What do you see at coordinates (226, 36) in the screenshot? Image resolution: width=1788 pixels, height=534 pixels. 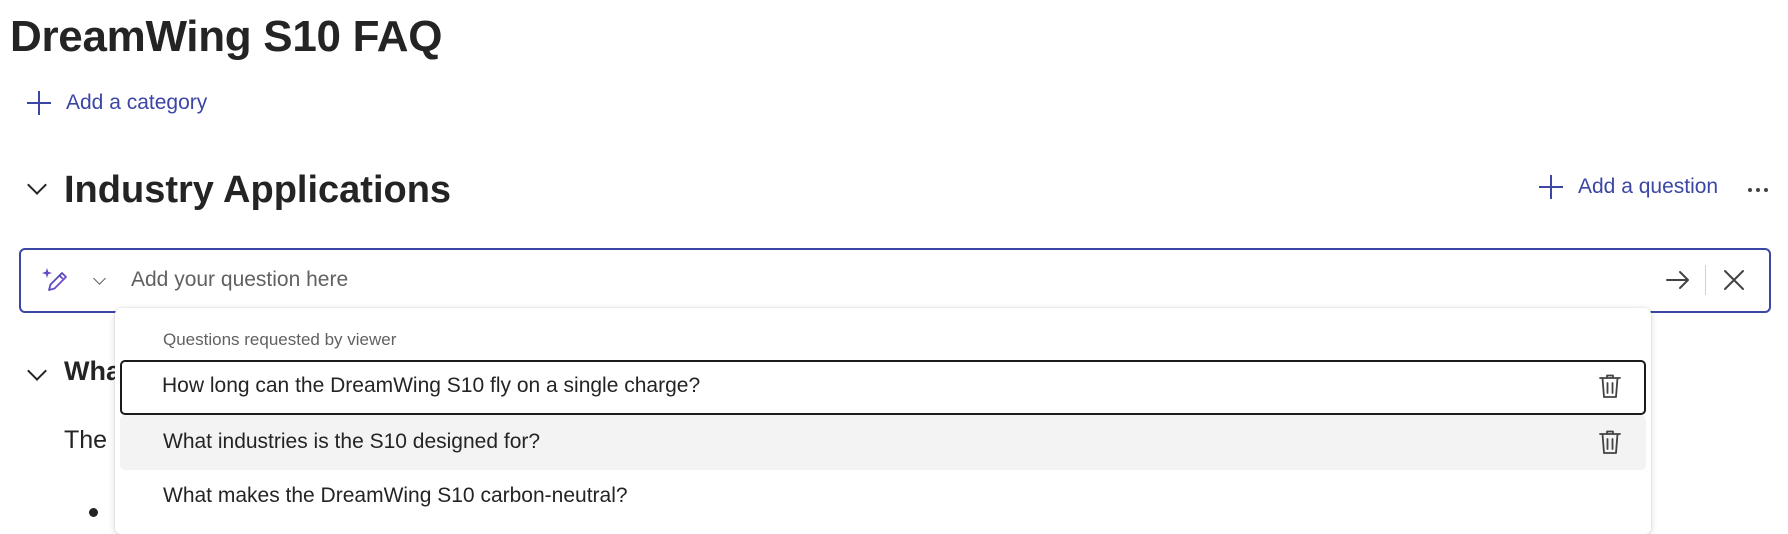 I see `page-title: DreamWing S10 FAQ` at bounding box center [226, 36].